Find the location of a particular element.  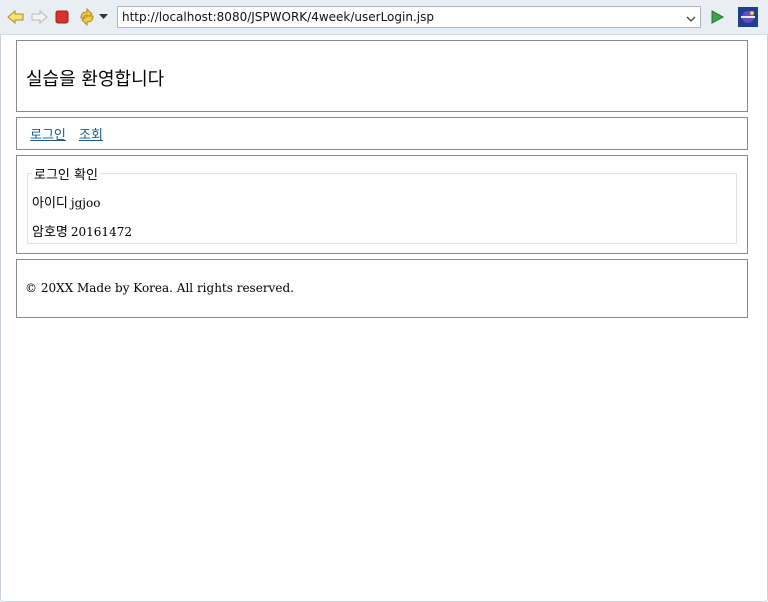

stop-icon is located at coordinates (62, 17).